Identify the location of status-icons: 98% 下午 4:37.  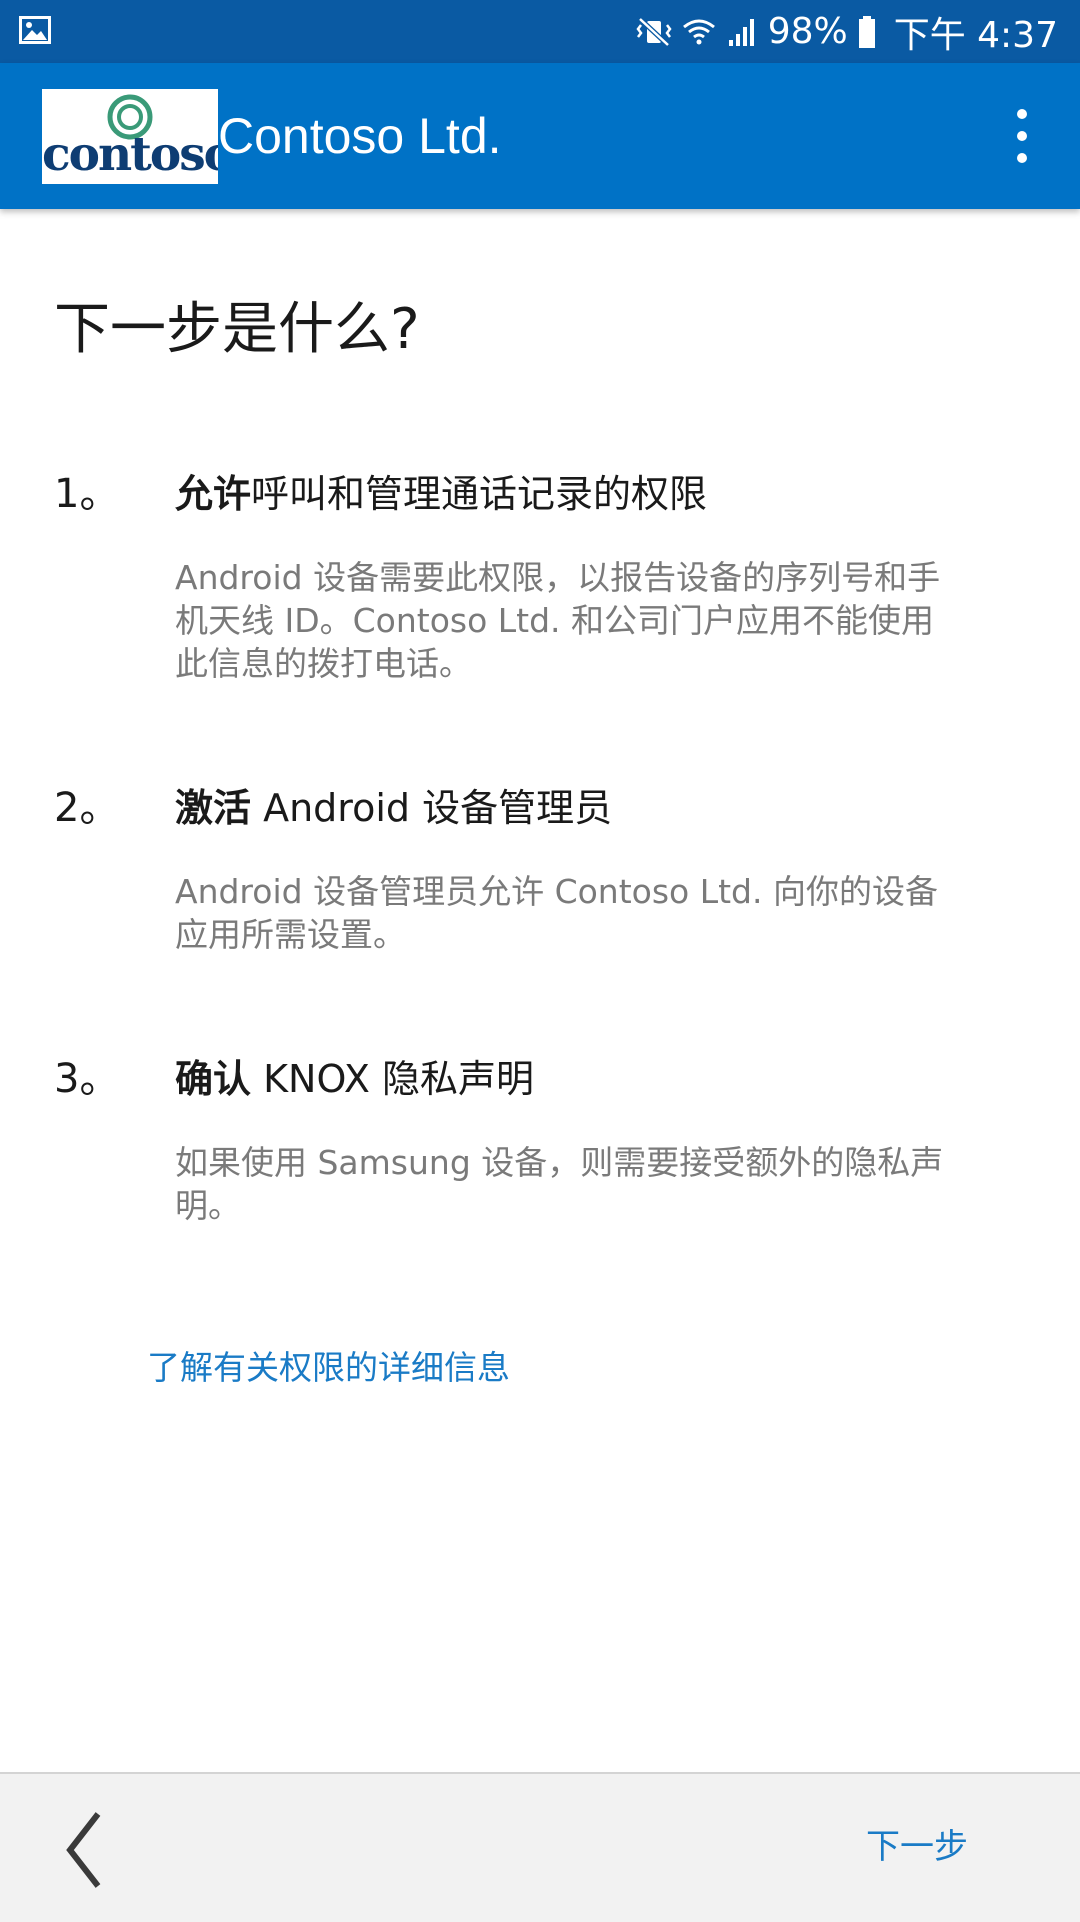
(847, 31).